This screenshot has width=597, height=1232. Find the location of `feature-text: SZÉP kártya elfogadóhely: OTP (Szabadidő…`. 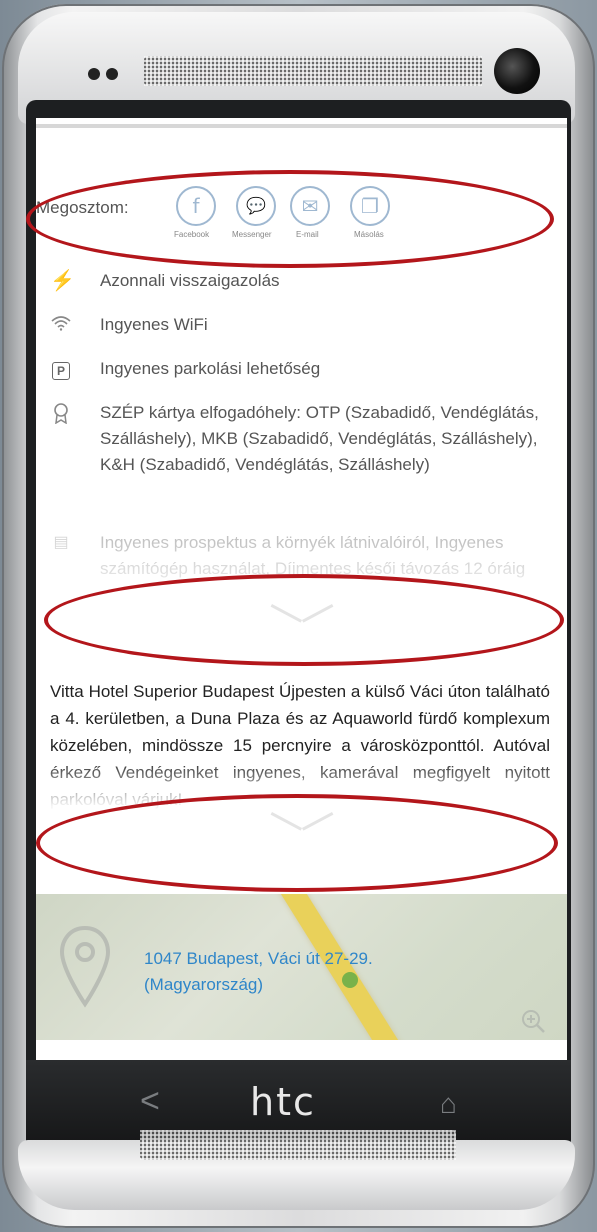

feature-text: SZÉP kártya elfogadóhely: OTP (Szabadidő… is located at coordinates (319, 438).